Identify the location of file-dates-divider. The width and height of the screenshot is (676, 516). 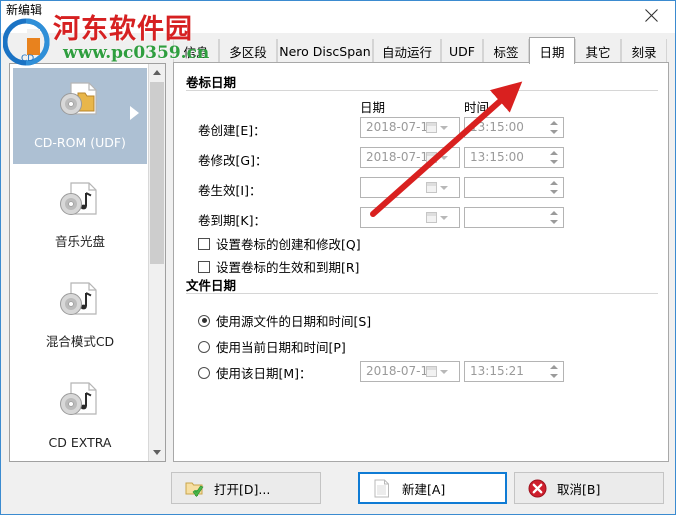
(422, 293).